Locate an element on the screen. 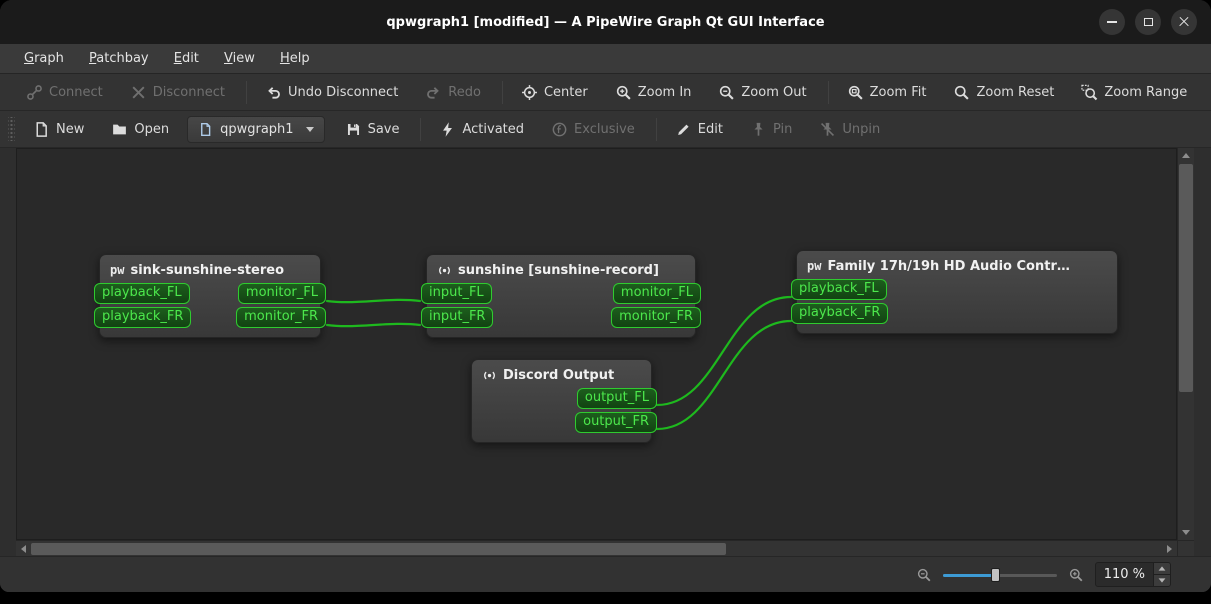  port-input: input_FL is located at coordinates (456, 293).